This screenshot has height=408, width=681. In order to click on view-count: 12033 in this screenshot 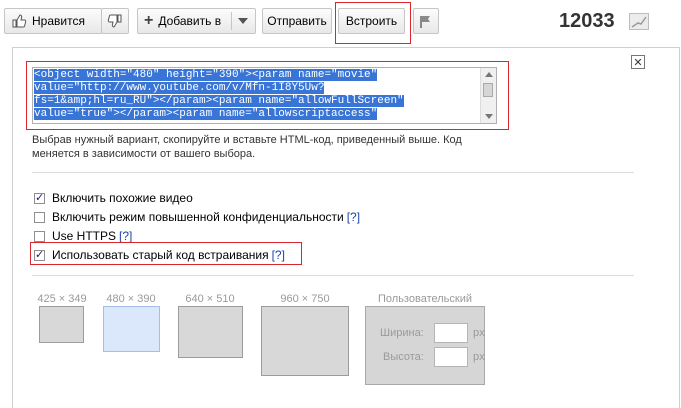, I will do `click(587, 21)`.